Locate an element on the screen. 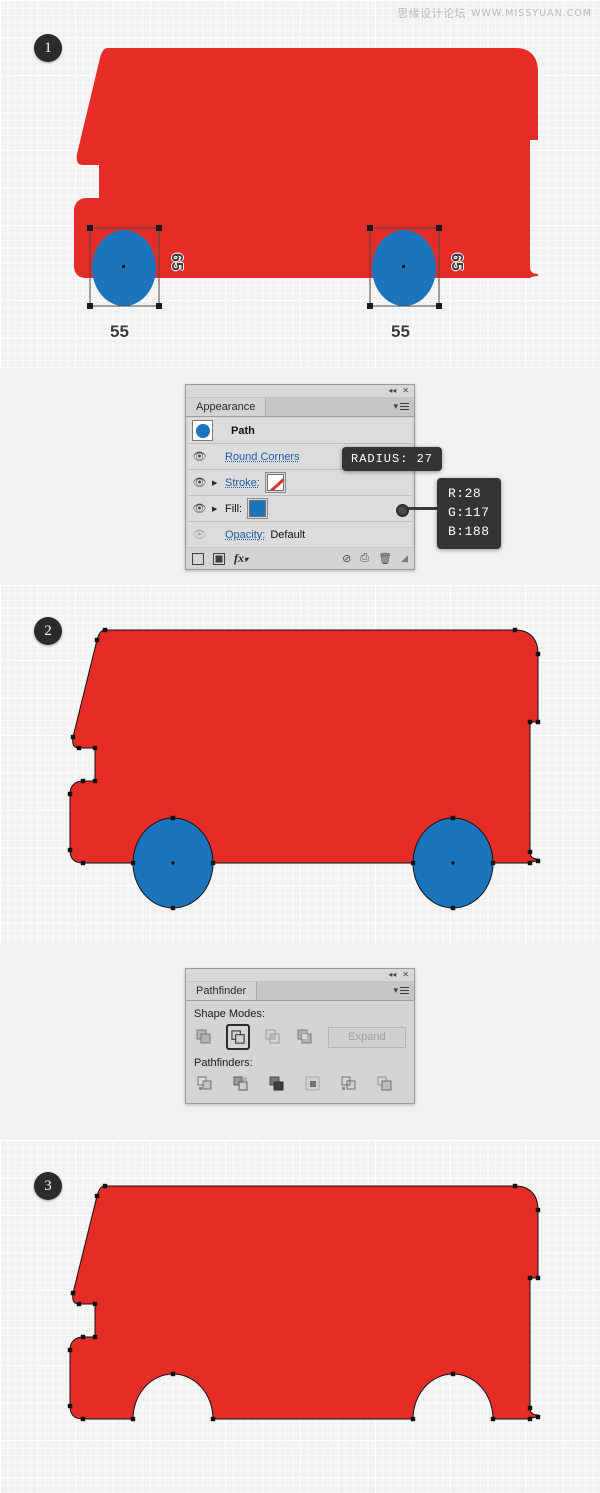  outline-icon is located at coordinates (349, 1084).